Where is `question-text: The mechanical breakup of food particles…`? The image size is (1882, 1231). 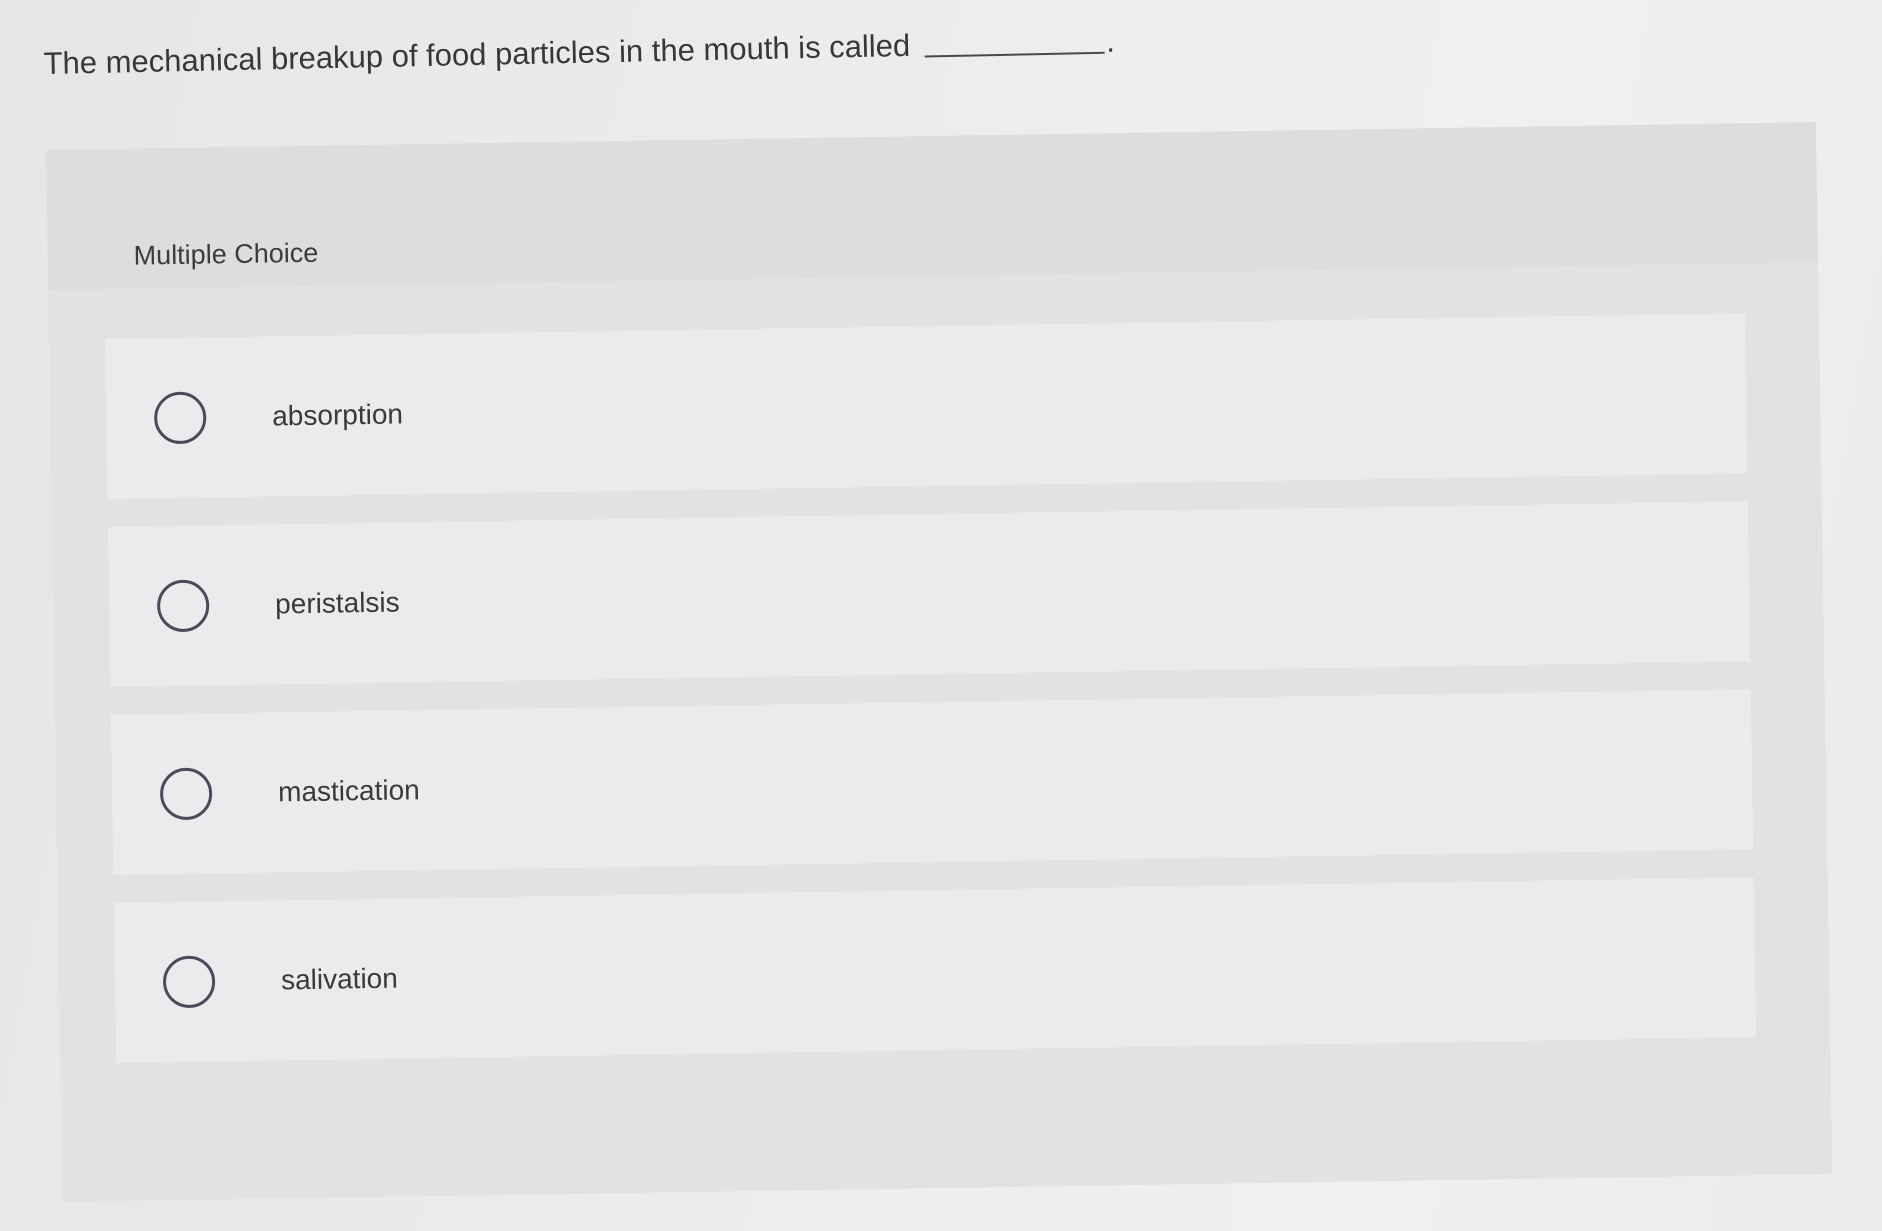
question-text: The mechanical breakup of food particles… is located at coordinates (477, 54).